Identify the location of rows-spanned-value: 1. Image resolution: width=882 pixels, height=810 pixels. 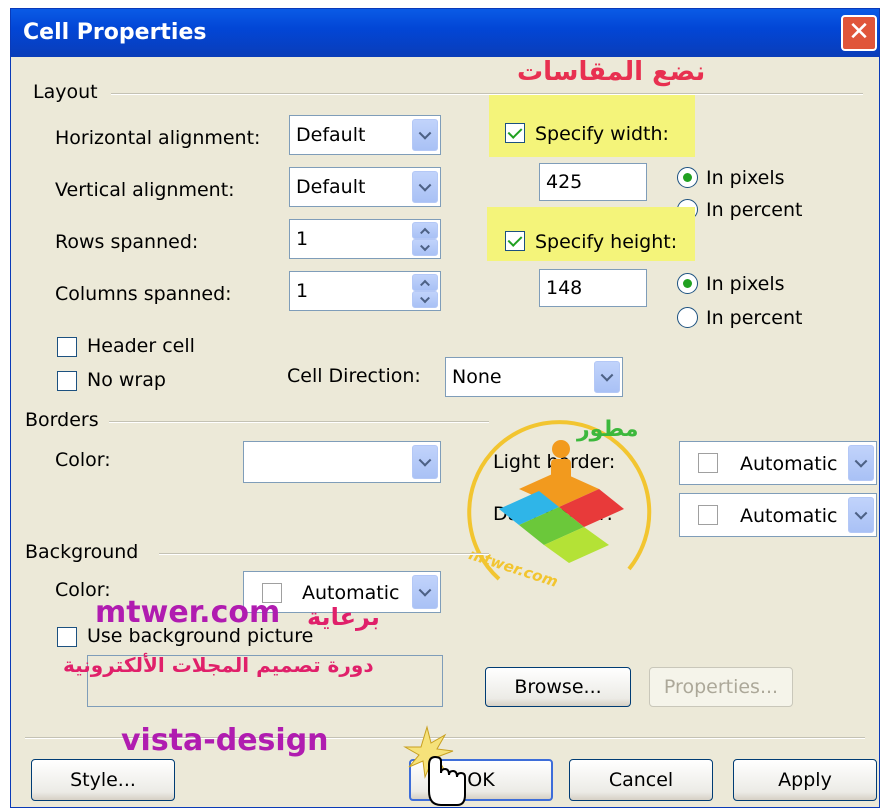
(302, 239).